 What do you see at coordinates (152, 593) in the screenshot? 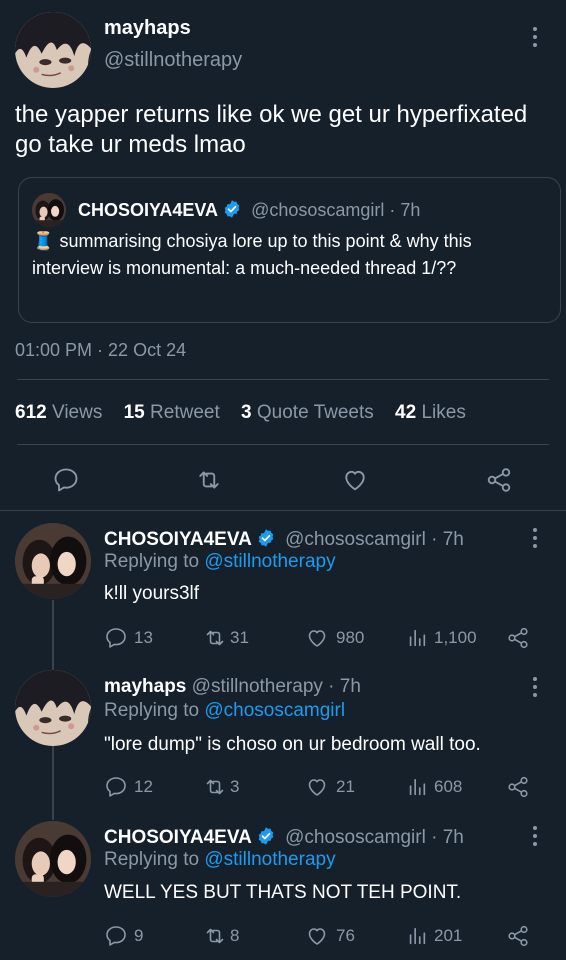
I see `reply-text: k!ll yours3lf` at bounding box center [152, 593].